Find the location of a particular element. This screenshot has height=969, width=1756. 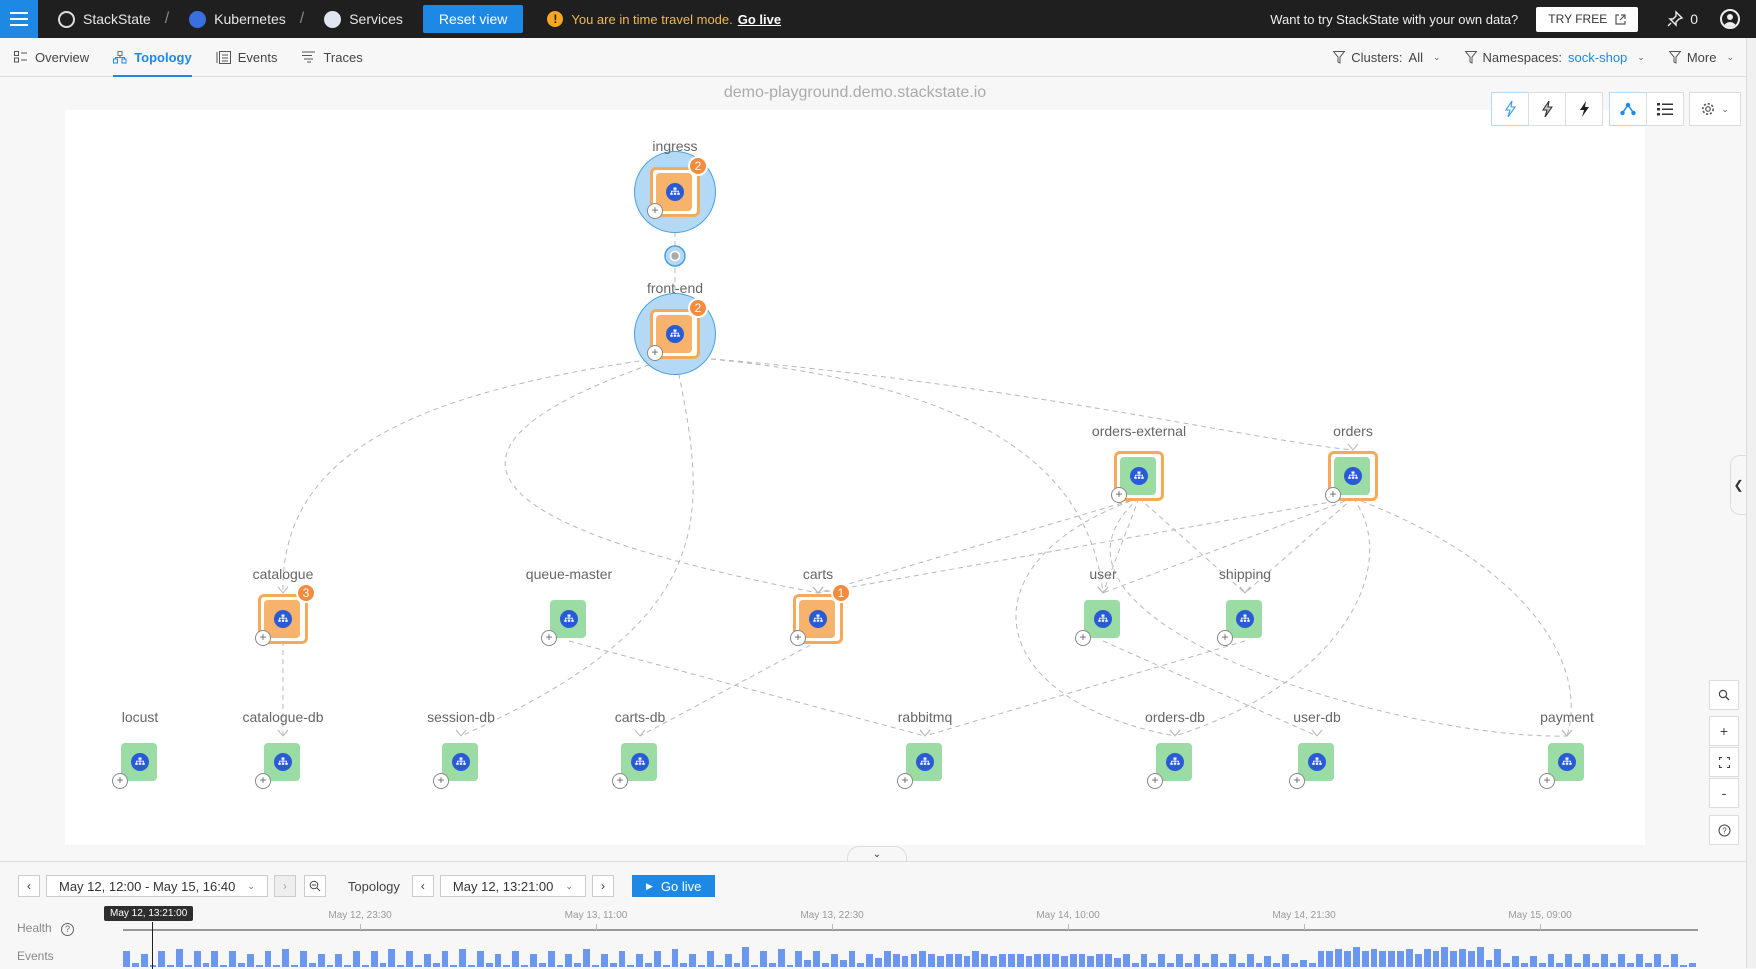

collapse-side-panel-button: ❮ is located at coordinates (1738, 485).